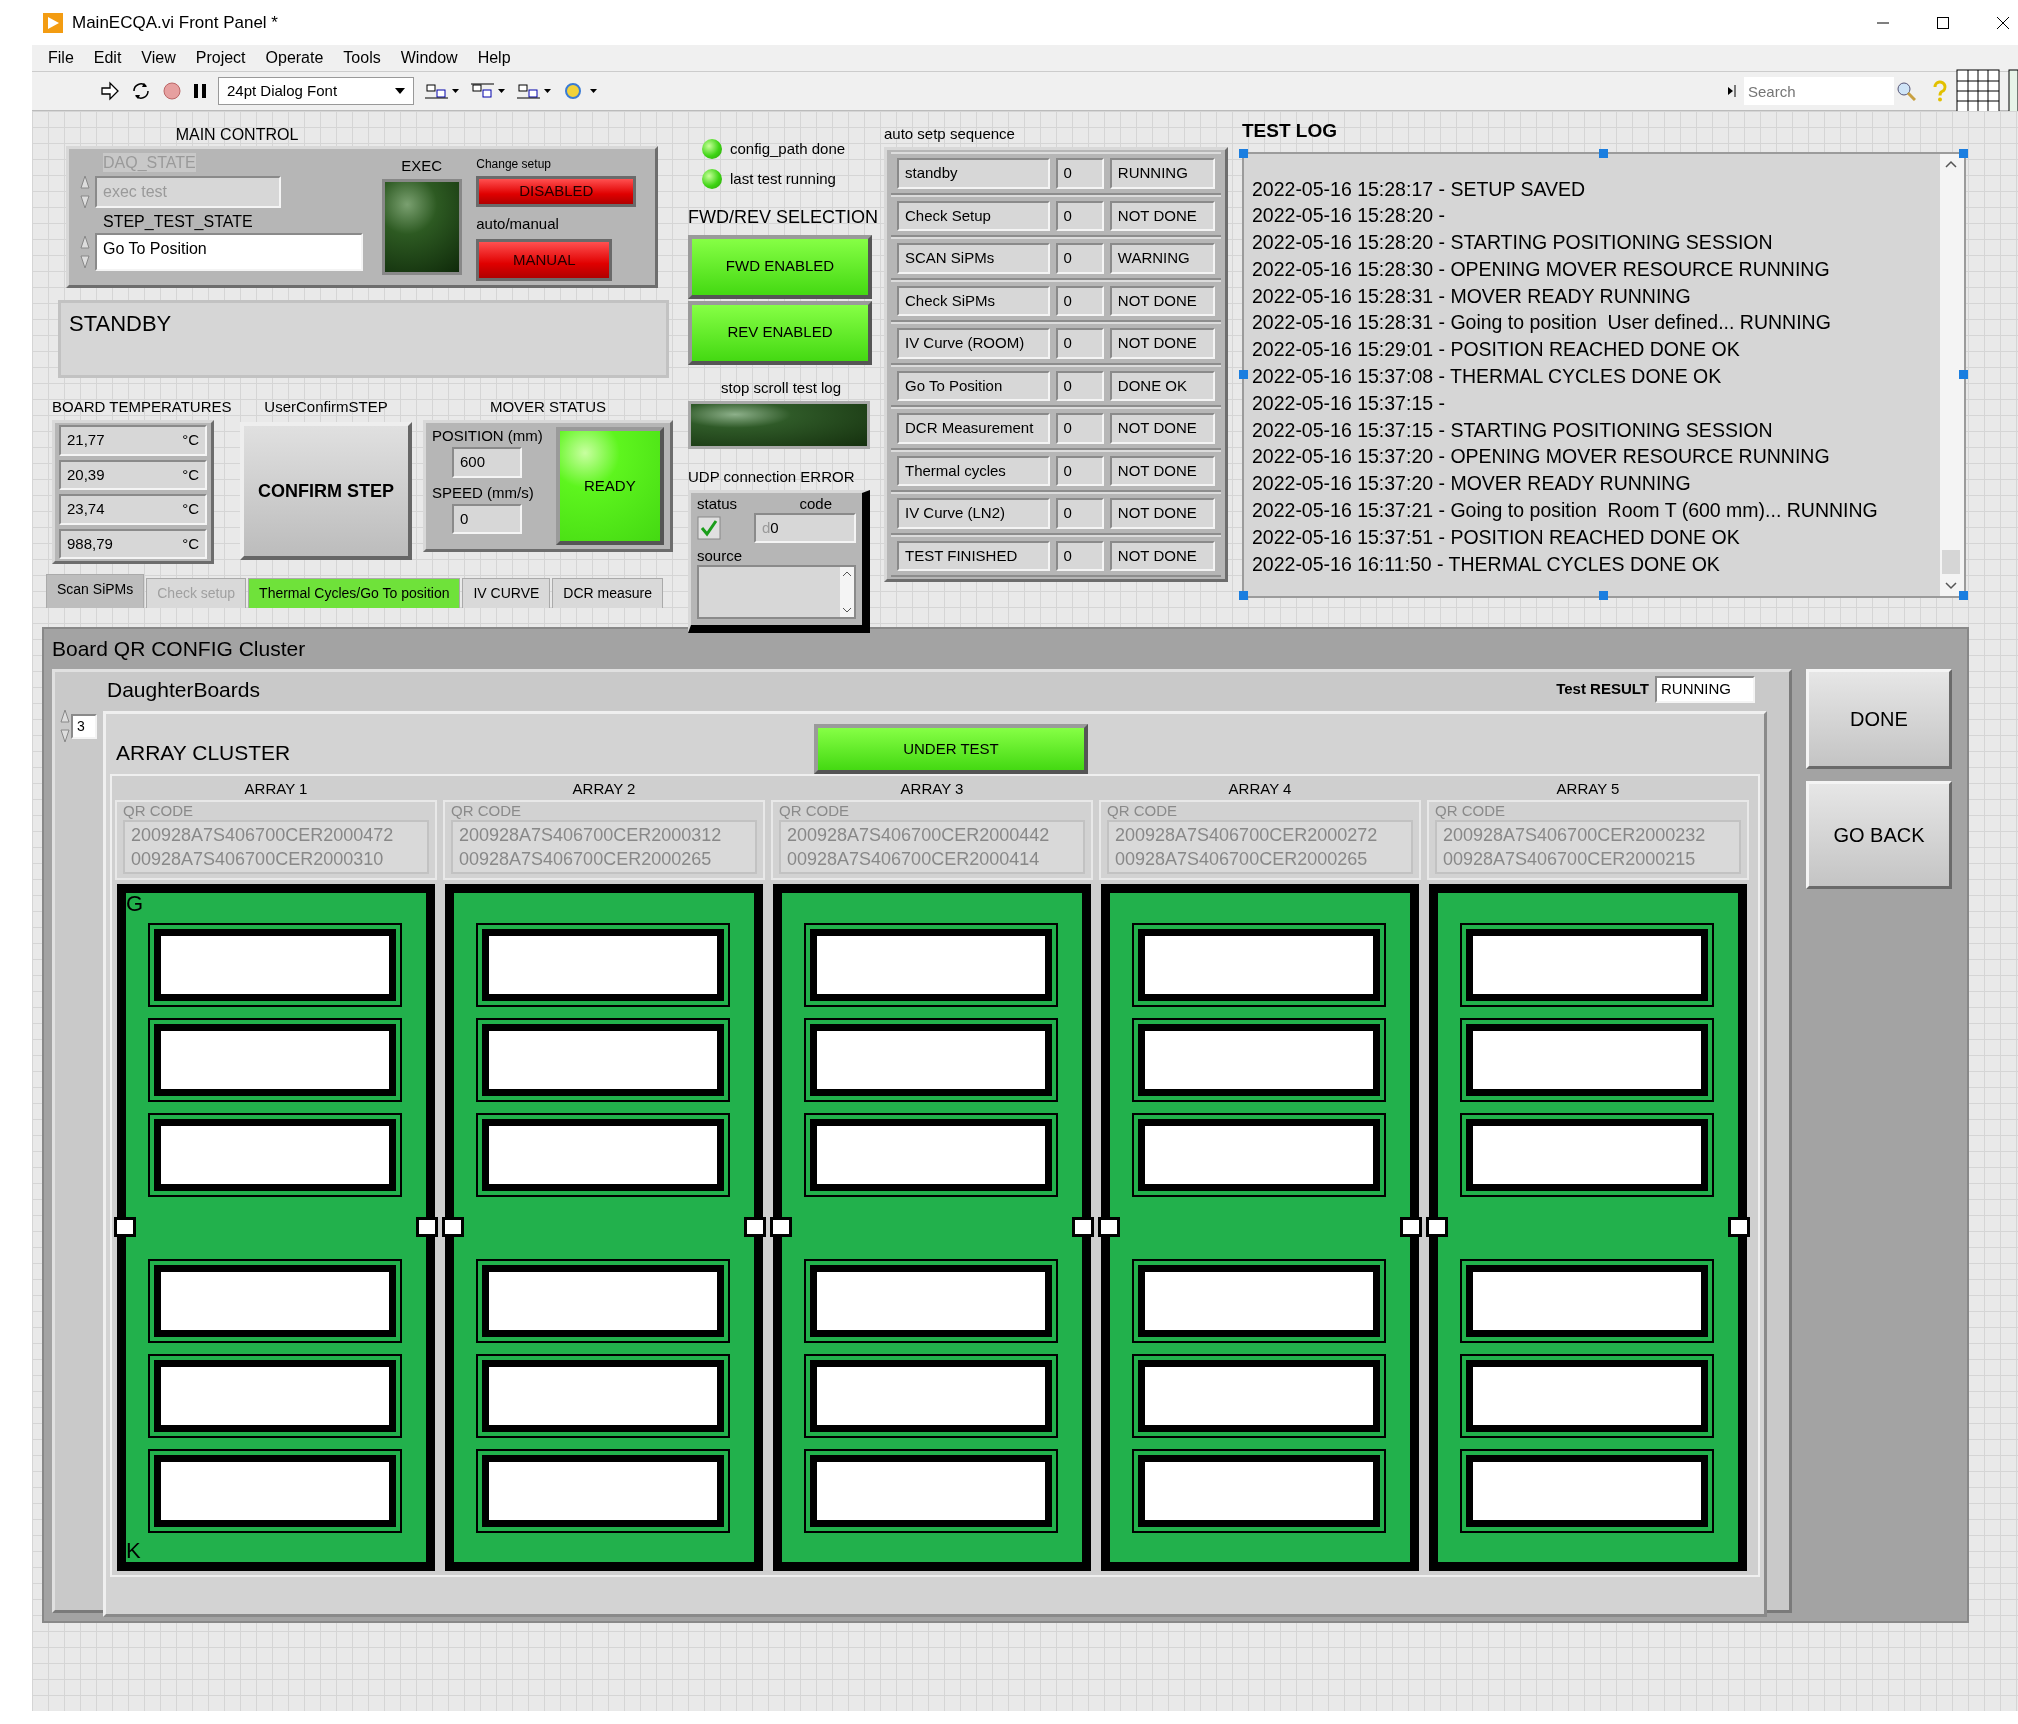  What do you see at coordinates (258, 859) in the screenshot?
I see `qr-code-text: 00928A7S406700CER2000310` at bounding box center [258, 859].